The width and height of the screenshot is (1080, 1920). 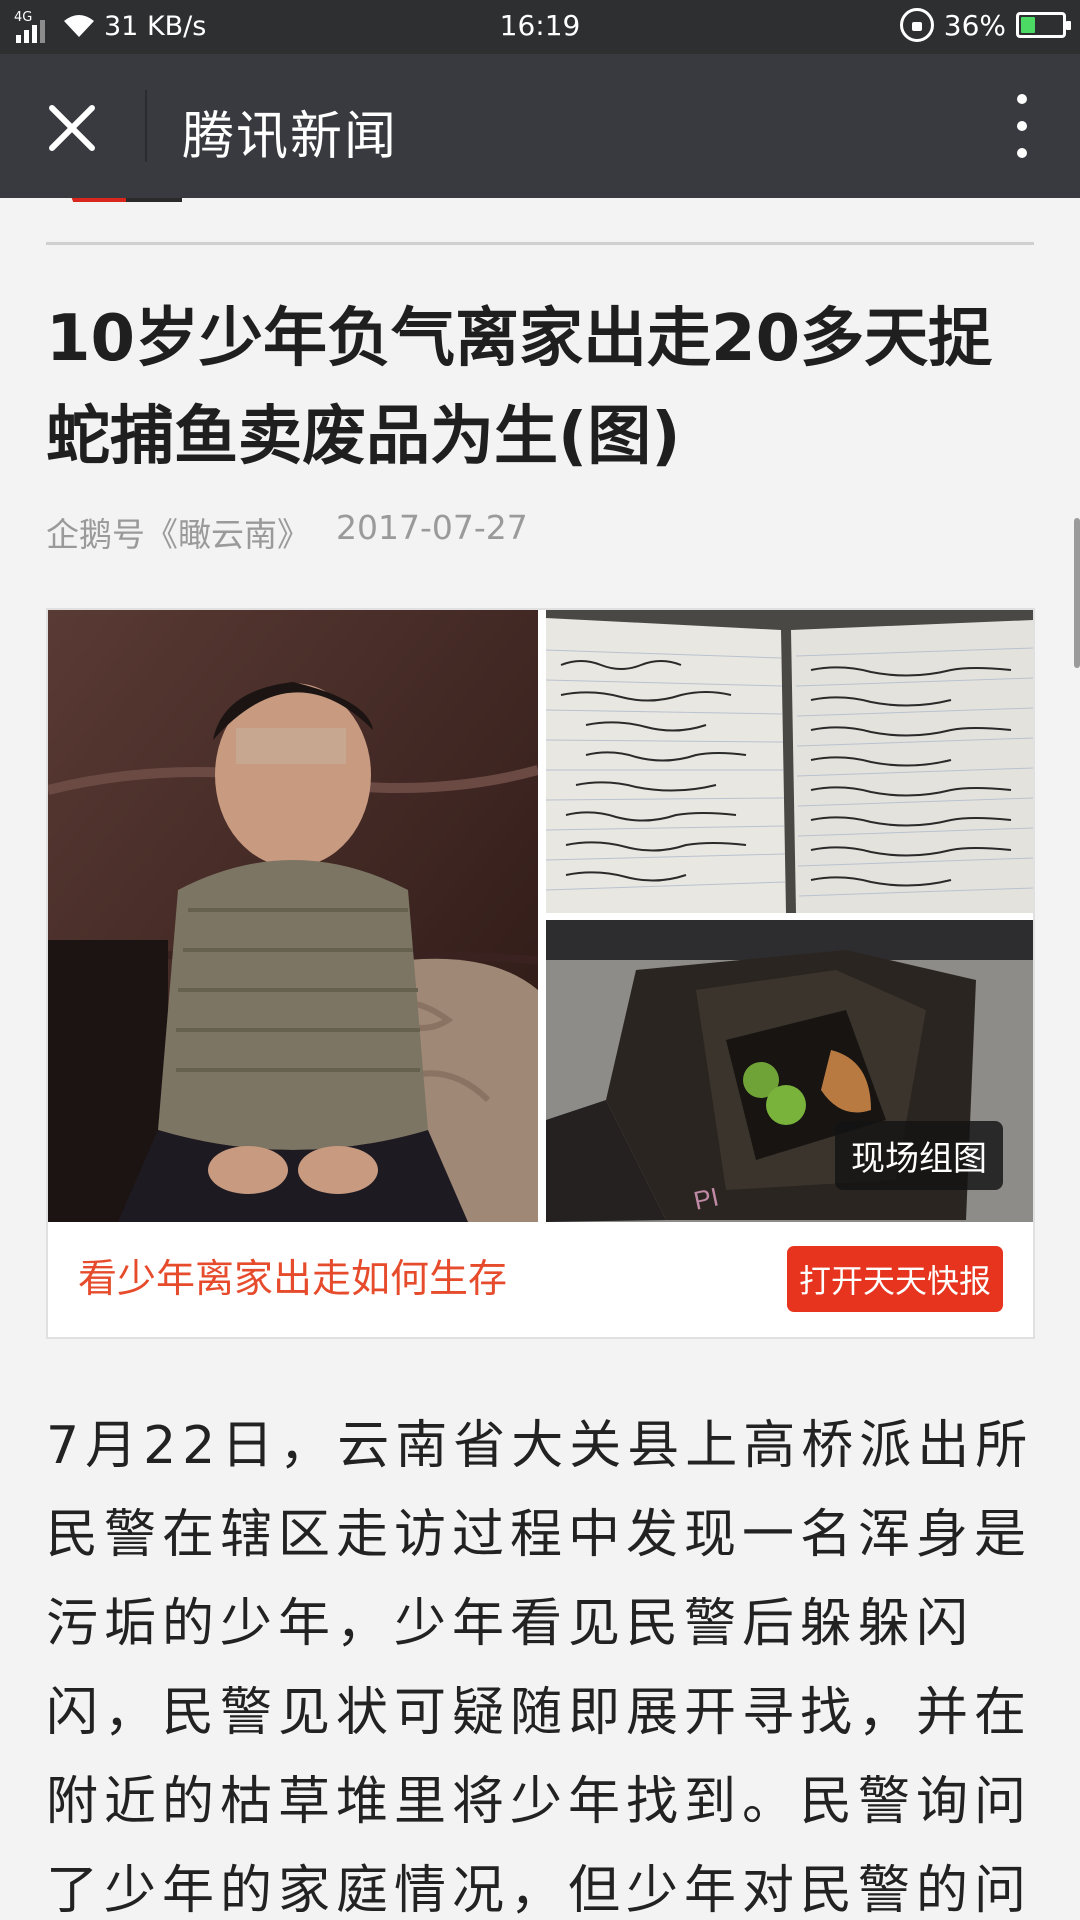 I want to click on publisher-logo, so click(x=166, y=201).